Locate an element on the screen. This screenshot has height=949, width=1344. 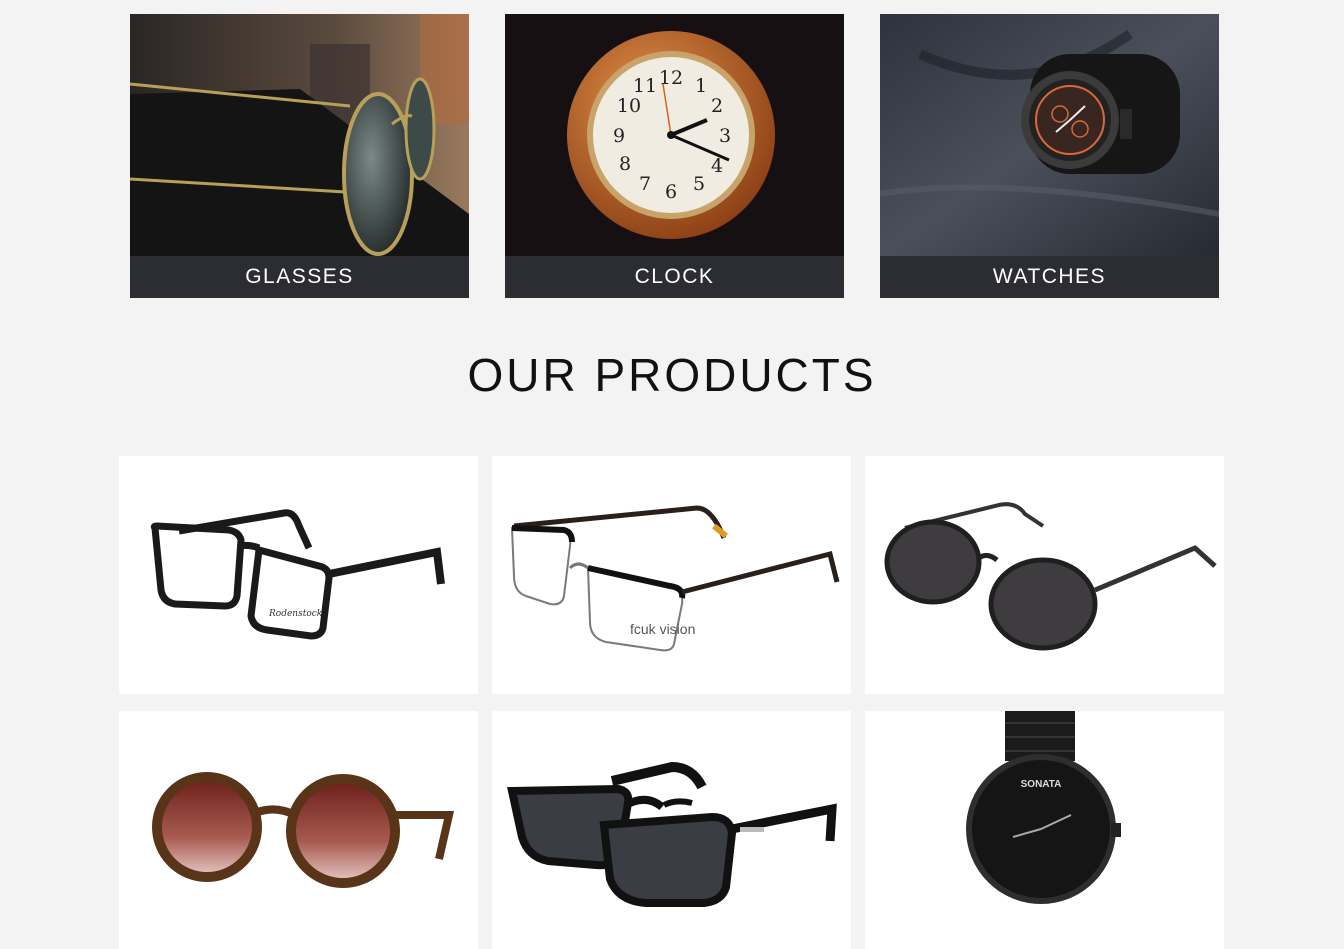
clock-numeral: 8 is located at coordinates (625, 164).